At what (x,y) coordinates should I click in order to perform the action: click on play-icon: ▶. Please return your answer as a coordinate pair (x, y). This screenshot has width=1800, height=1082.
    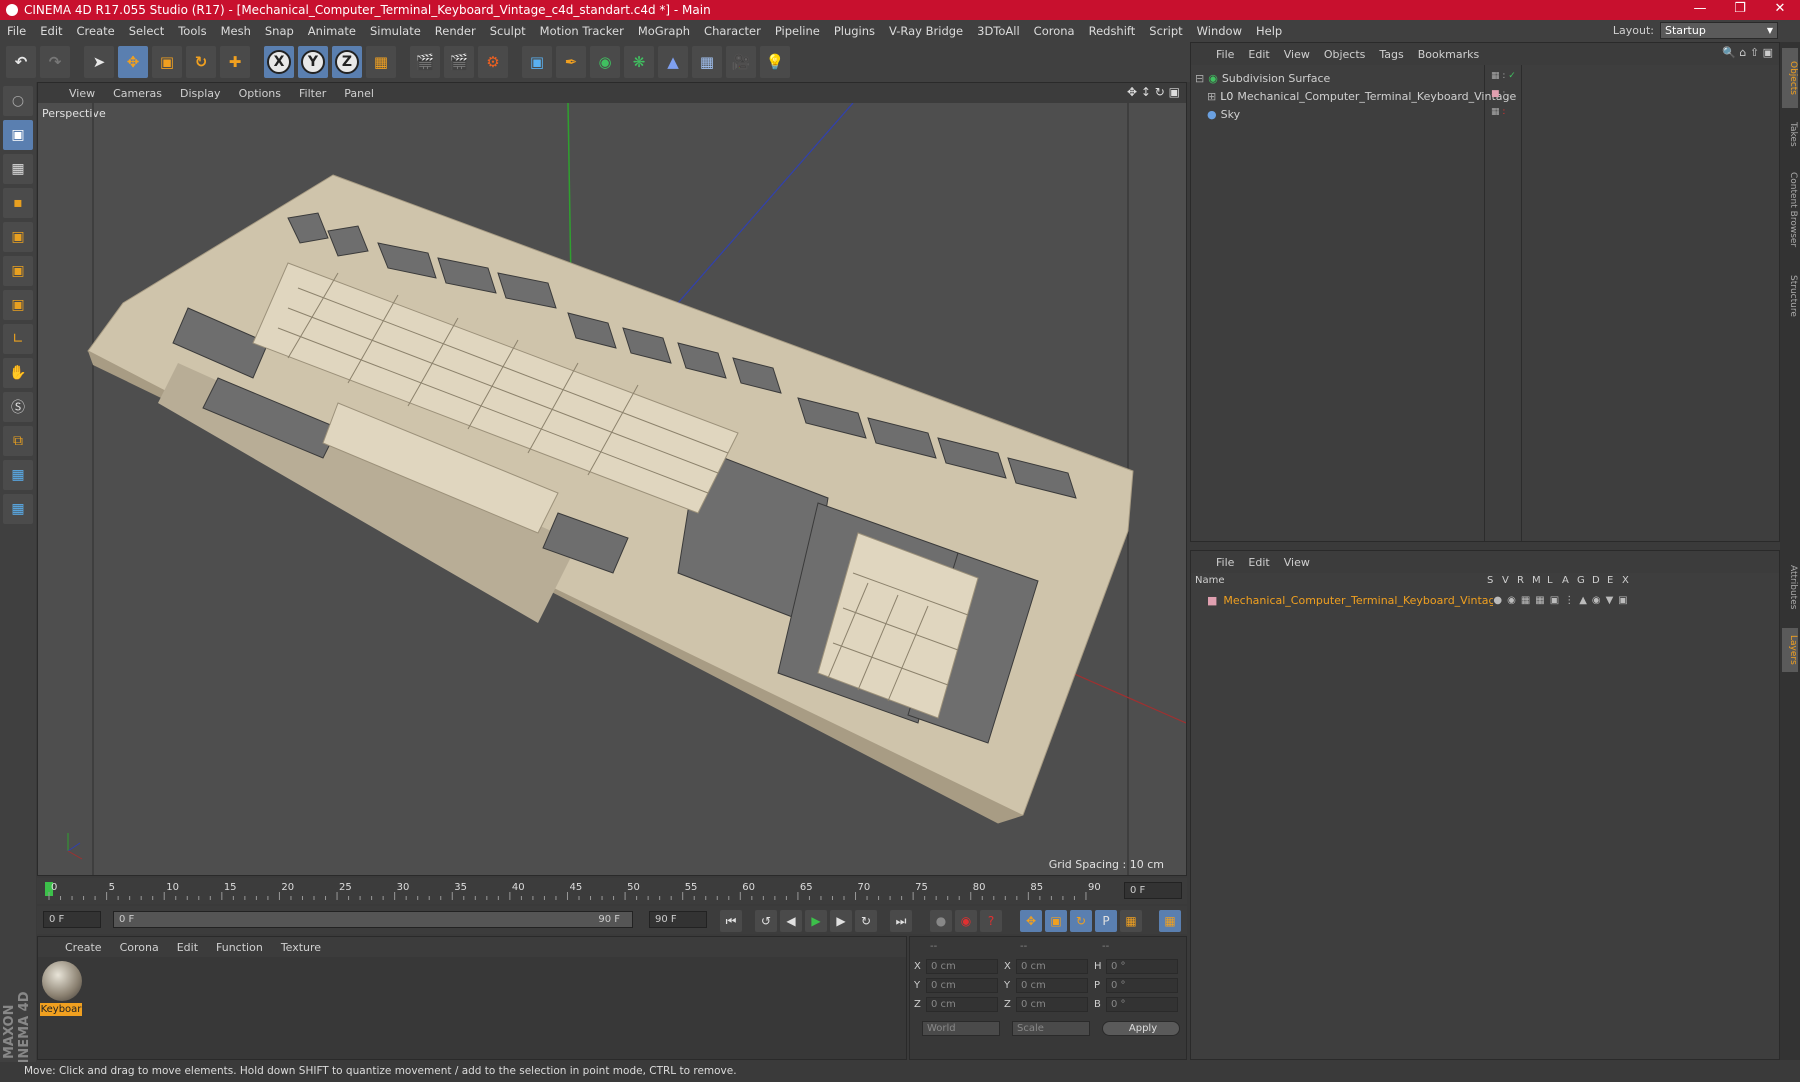
    Looking at the image, I should click on (816, 921).